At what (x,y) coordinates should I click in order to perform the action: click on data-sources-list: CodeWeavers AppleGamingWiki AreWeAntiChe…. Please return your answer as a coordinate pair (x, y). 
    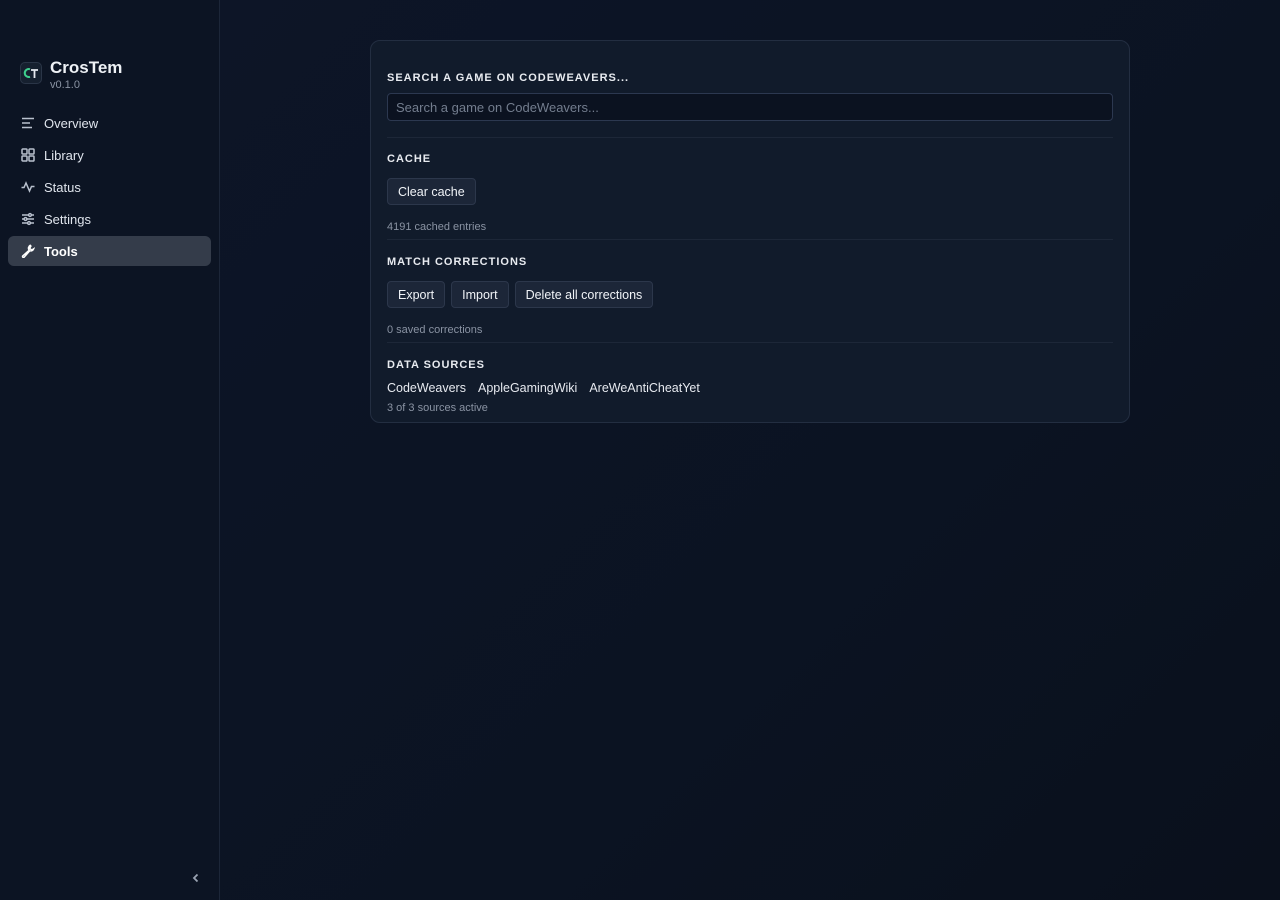
    Looking at the image, I should click on (750, 388).